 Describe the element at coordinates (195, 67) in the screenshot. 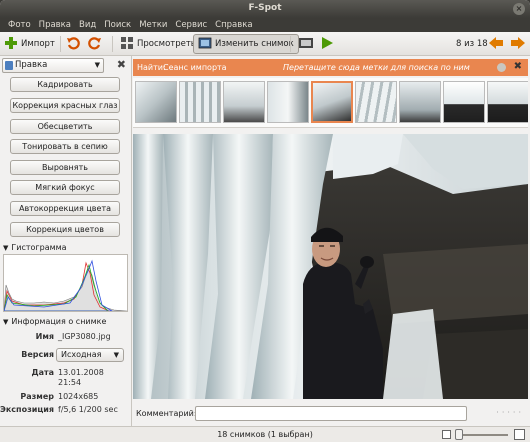

I see `find-tag-import-session: Сеанс импорта` at that location.